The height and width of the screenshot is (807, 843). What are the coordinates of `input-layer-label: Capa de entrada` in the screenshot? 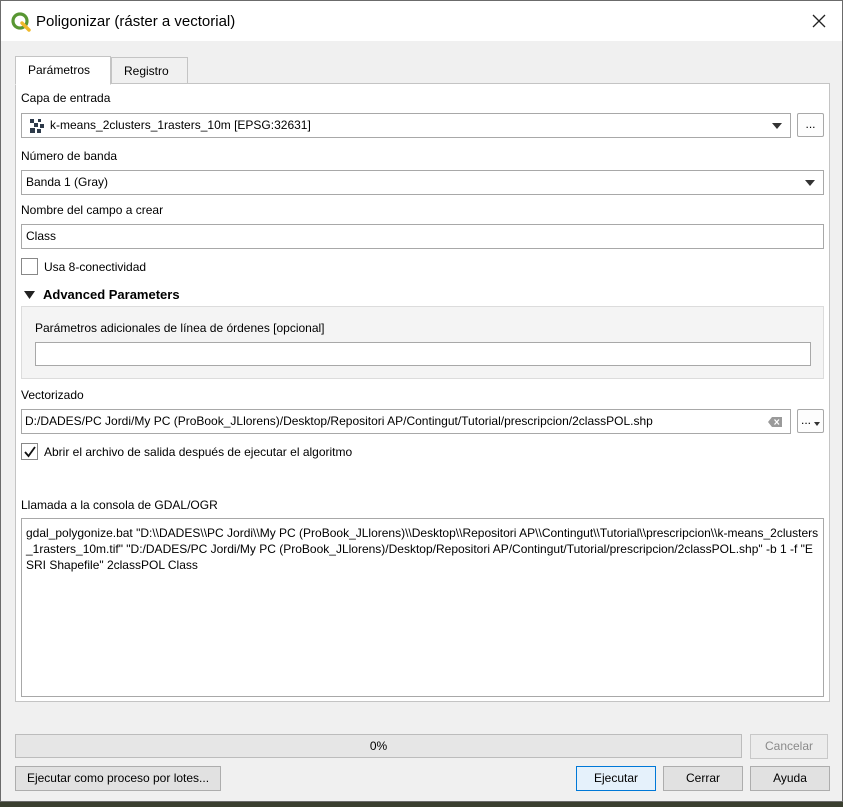 It's located at (66, 98).